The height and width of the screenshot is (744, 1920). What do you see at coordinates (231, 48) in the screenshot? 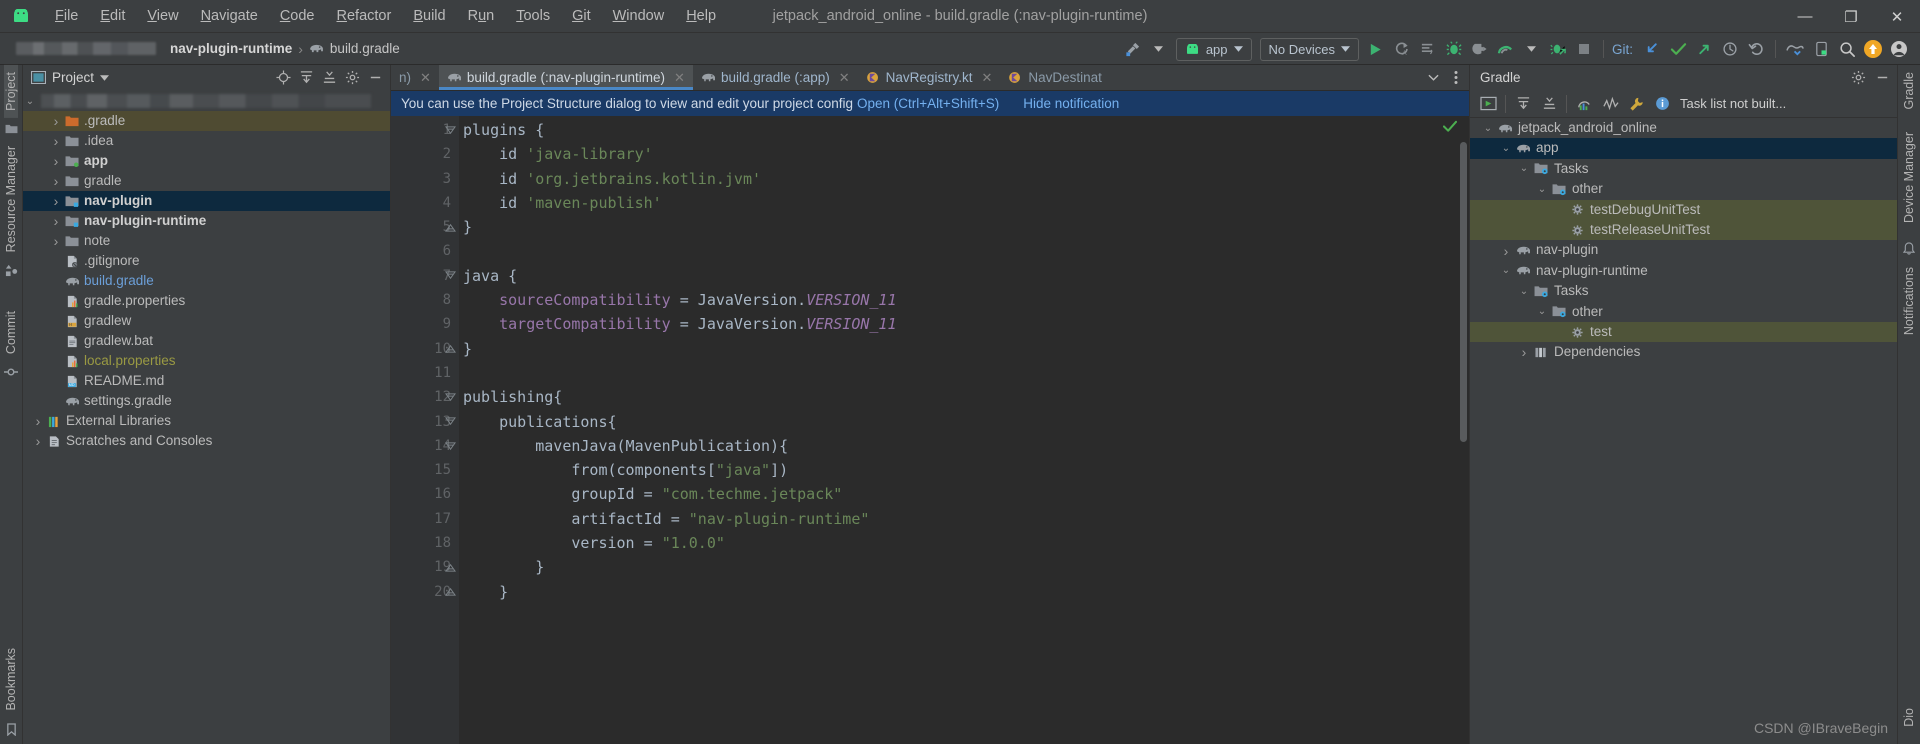
I see `breadcrumb-module: nav-plugin-runtime` at bounding box center [231, 48].